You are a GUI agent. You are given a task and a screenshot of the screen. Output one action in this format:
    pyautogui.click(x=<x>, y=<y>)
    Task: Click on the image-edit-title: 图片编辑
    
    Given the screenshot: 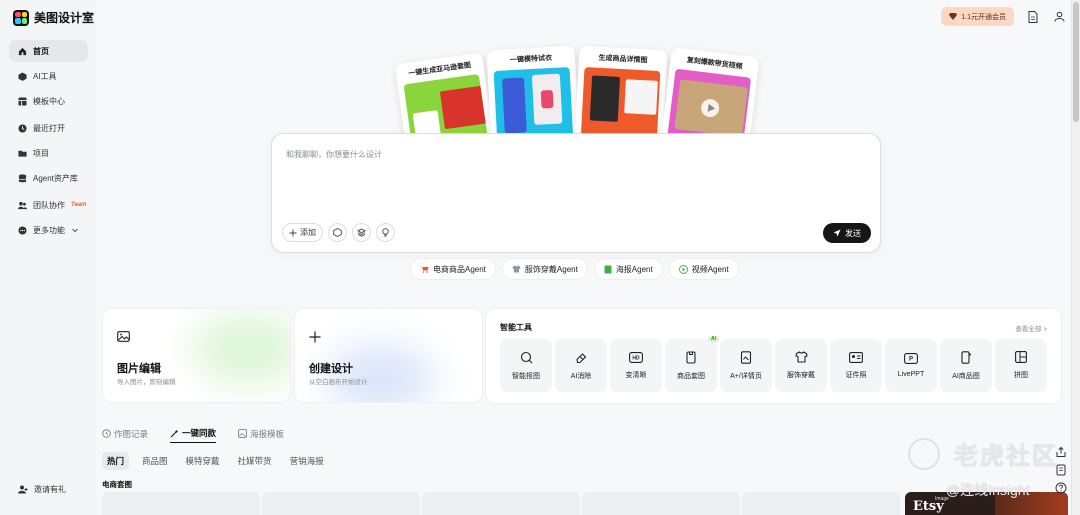 What is the action you would take?
    pyautogui.click(x=139, y=369)
    